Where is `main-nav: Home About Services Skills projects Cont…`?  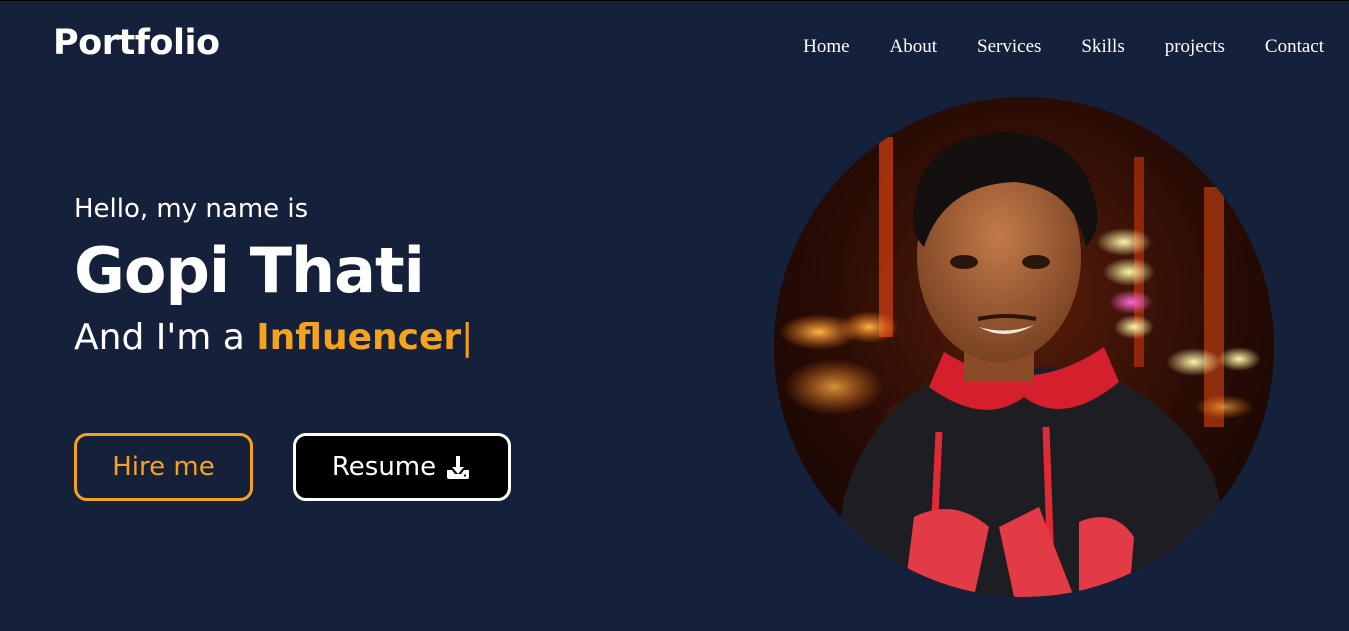
main-nav: Home About Services Skills projects Cont… is located at coordinates (1063, 47).